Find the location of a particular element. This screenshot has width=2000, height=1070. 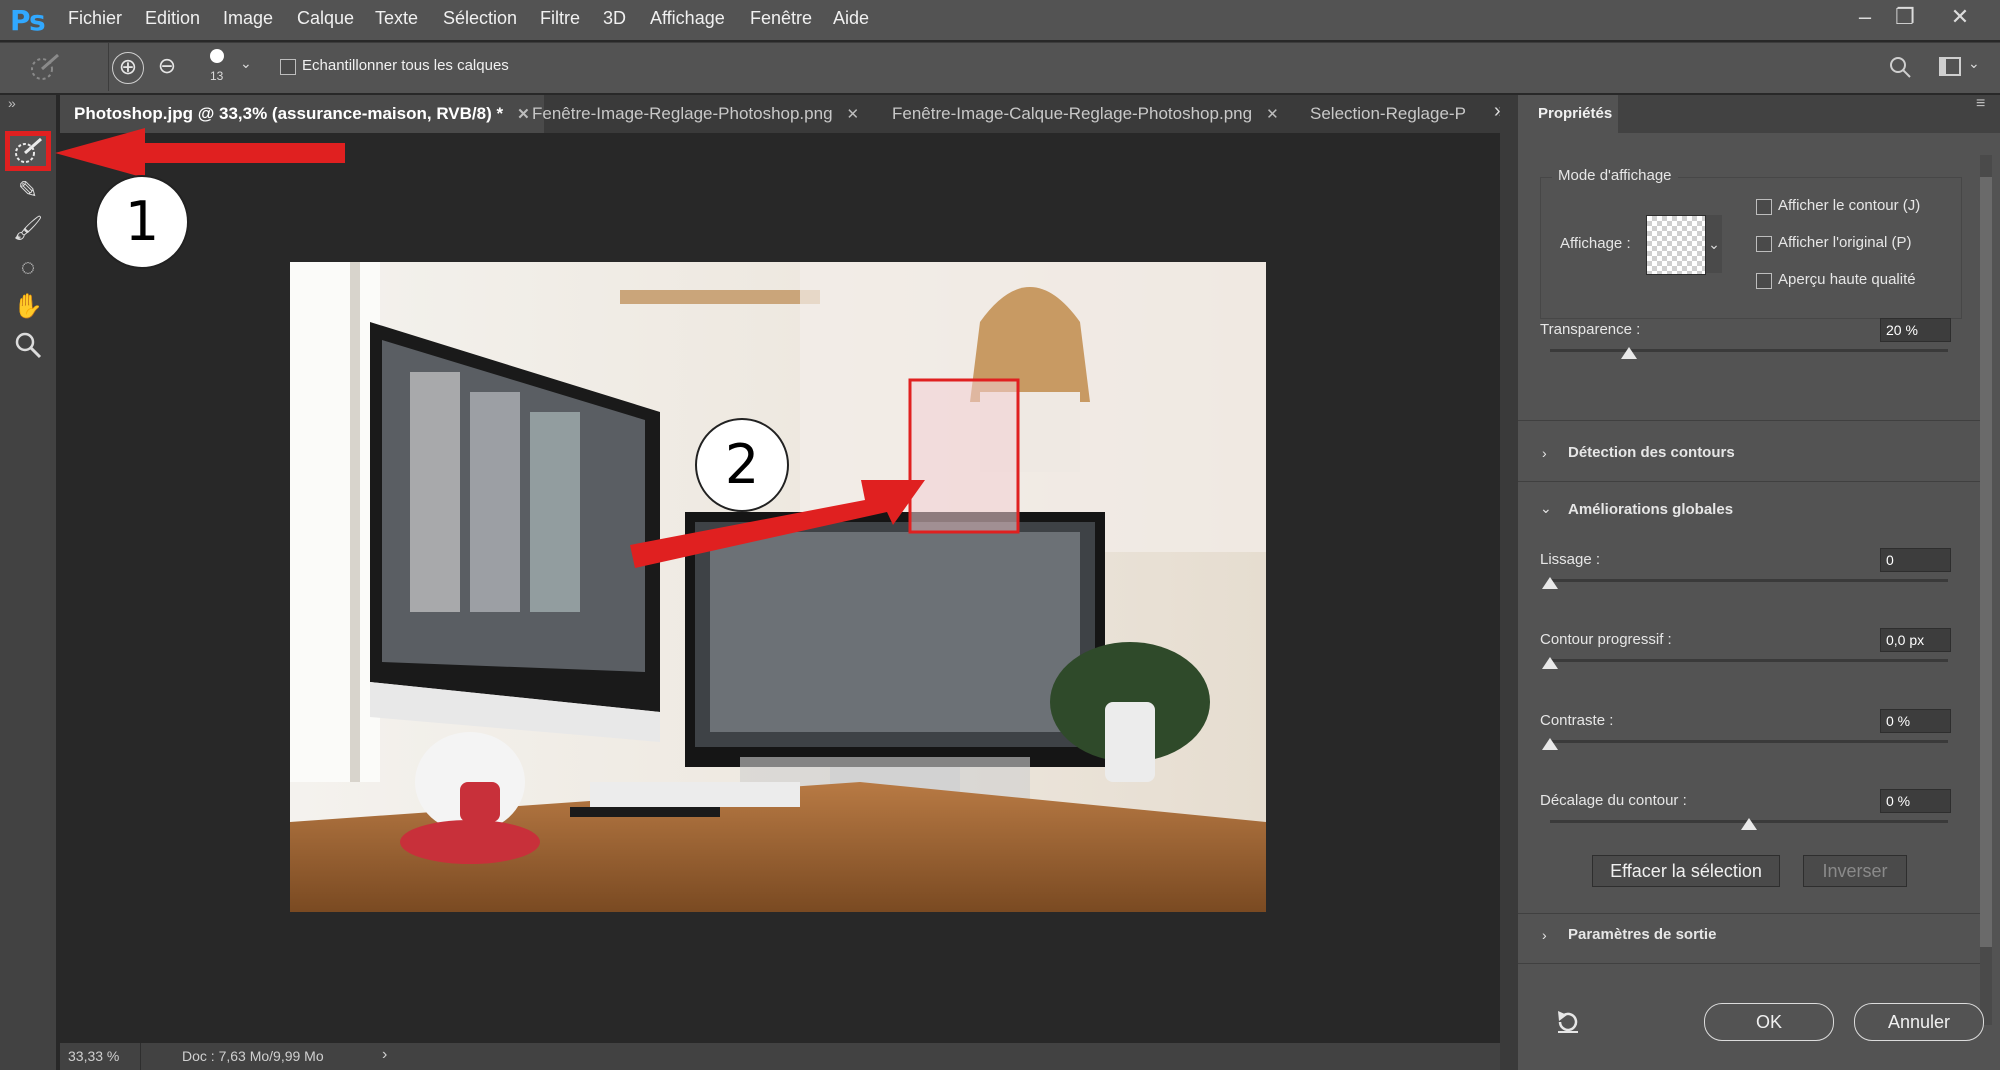

selection-highlight-box is located at coordinates (964, 456).